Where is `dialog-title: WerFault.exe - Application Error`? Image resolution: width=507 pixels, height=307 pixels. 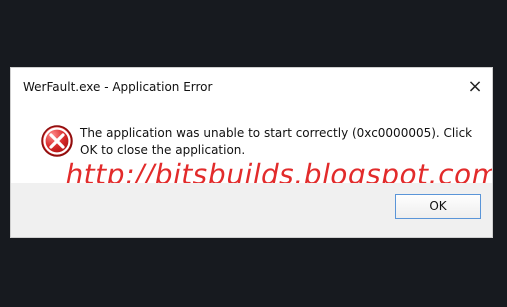 dialog-title: WerFault.exe - Application Error is located at coordinates (118, 87).